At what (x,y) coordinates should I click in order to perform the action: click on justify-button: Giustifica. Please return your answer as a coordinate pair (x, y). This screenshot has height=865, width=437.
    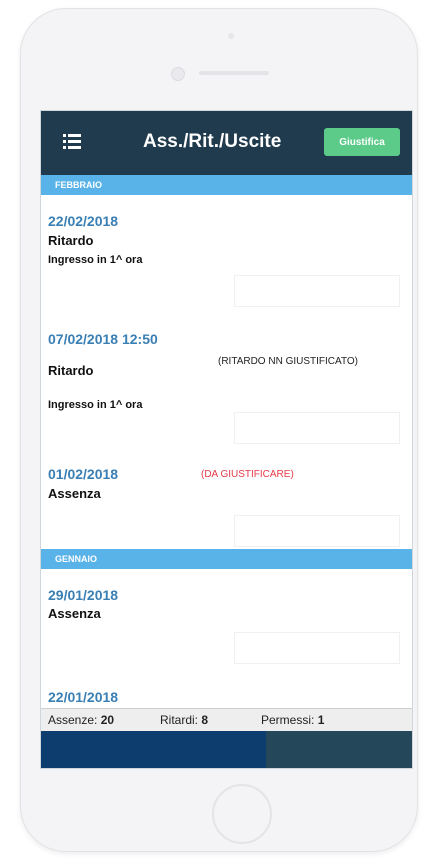
    Looking at the image, I should click on (362, 142).